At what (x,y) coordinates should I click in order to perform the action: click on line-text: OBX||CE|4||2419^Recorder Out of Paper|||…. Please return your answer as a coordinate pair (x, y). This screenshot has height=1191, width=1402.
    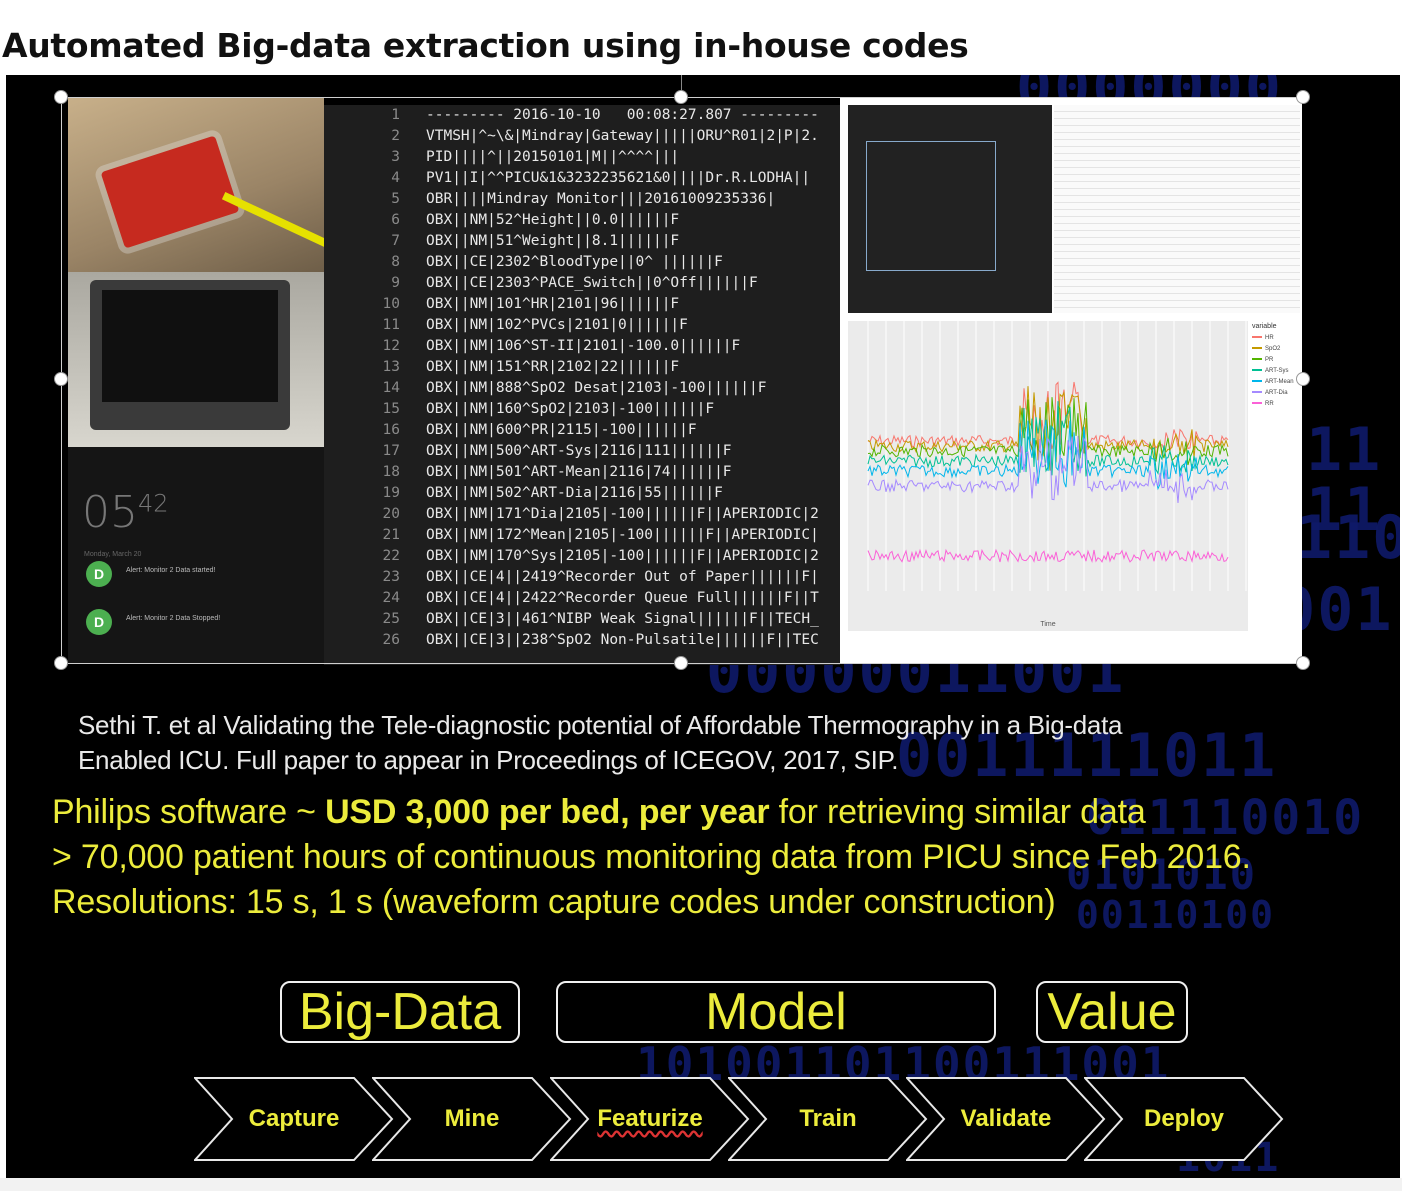
    Looking at the image, I should click on (622, 577).